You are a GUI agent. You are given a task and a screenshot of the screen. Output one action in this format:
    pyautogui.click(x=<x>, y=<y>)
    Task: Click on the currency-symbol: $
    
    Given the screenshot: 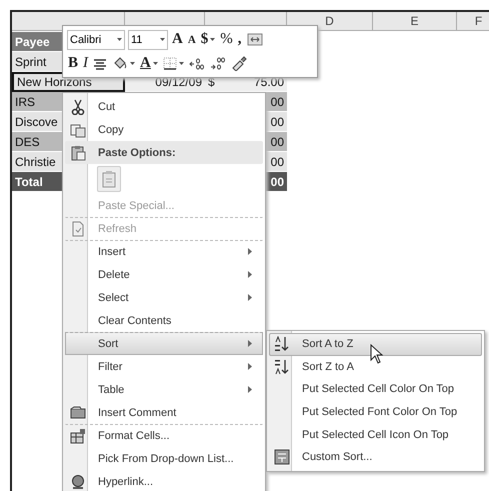 What is the action you would take?
    pyautogui.click(x=211, y=81)
    